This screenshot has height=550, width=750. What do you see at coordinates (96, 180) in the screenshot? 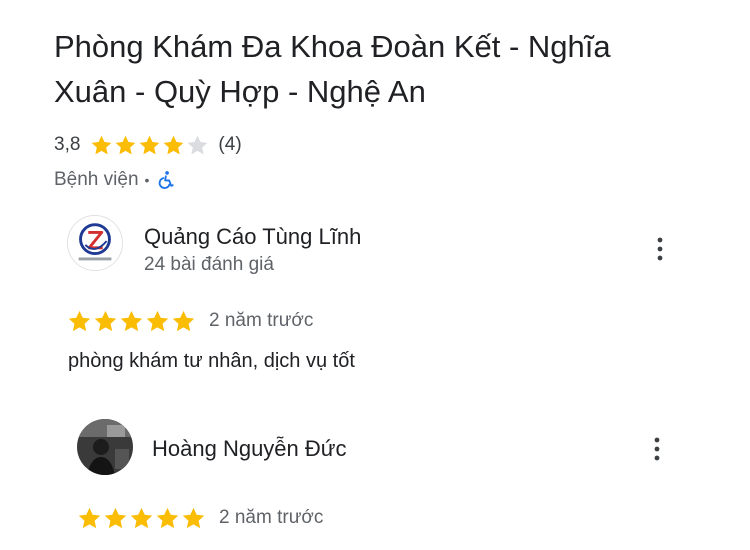
I see `category-label: Bệnh viện` at bounding box center [96, 180].